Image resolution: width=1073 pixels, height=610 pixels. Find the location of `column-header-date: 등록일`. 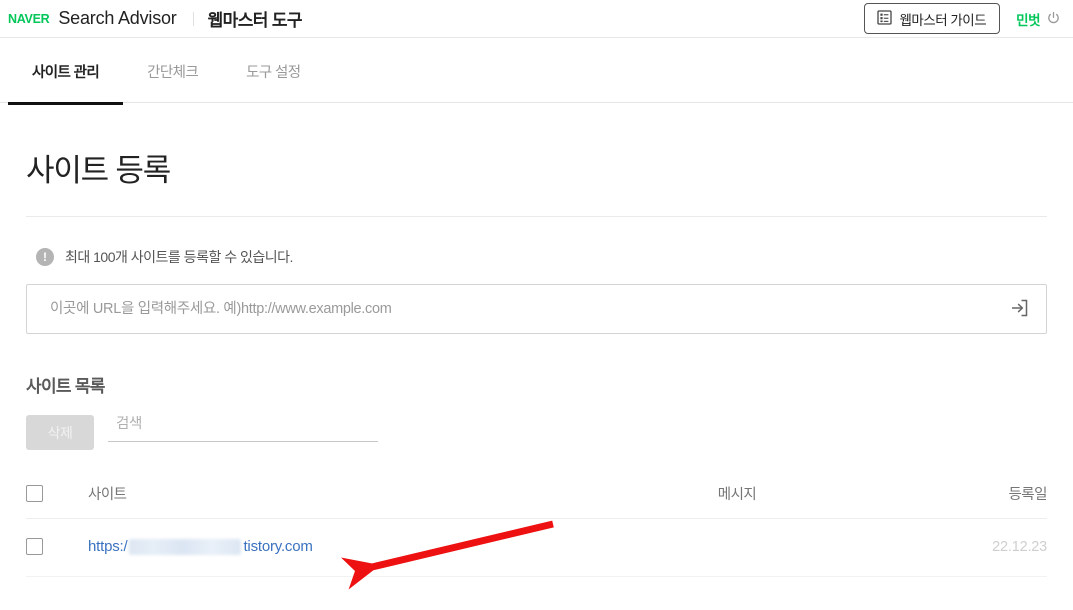

column-header-date: 등록일 is located at coordinates (1027, 495).